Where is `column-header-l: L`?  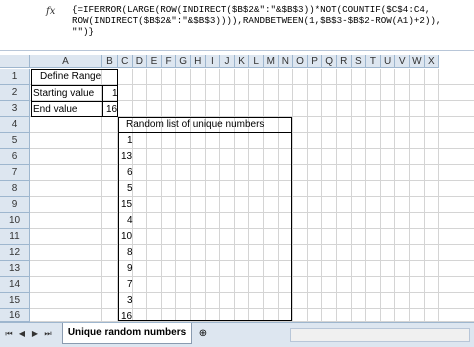
column-header-l: L is located at coordinates (256, 61).